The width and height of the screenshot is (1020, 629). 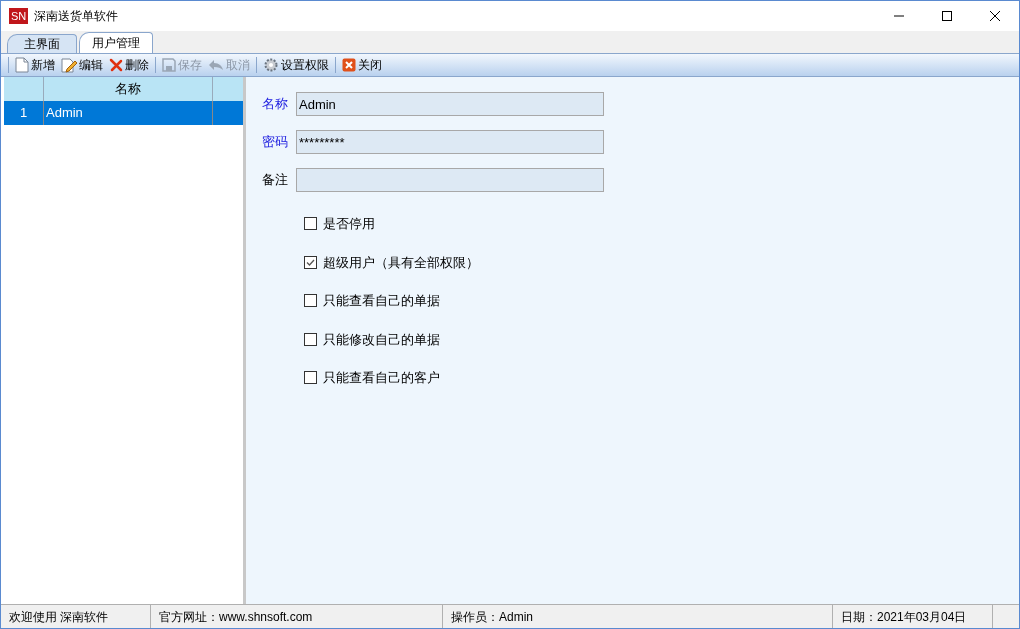 I want to click on back-arrow-icon, so click(x=216, y=65).